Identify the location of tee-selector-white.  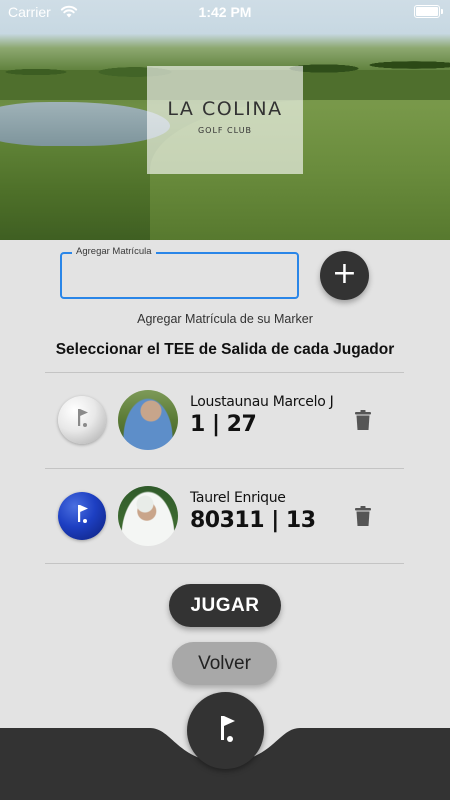
(82, 420).